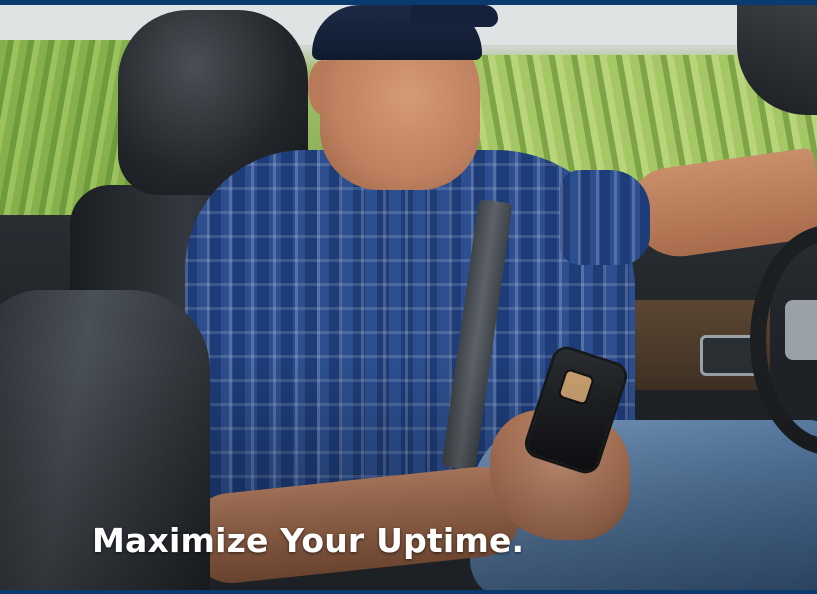  What do you see at coordinates (454, 16) in the screenshot?
I see `cap-brim` at bounding box center [454, 16].